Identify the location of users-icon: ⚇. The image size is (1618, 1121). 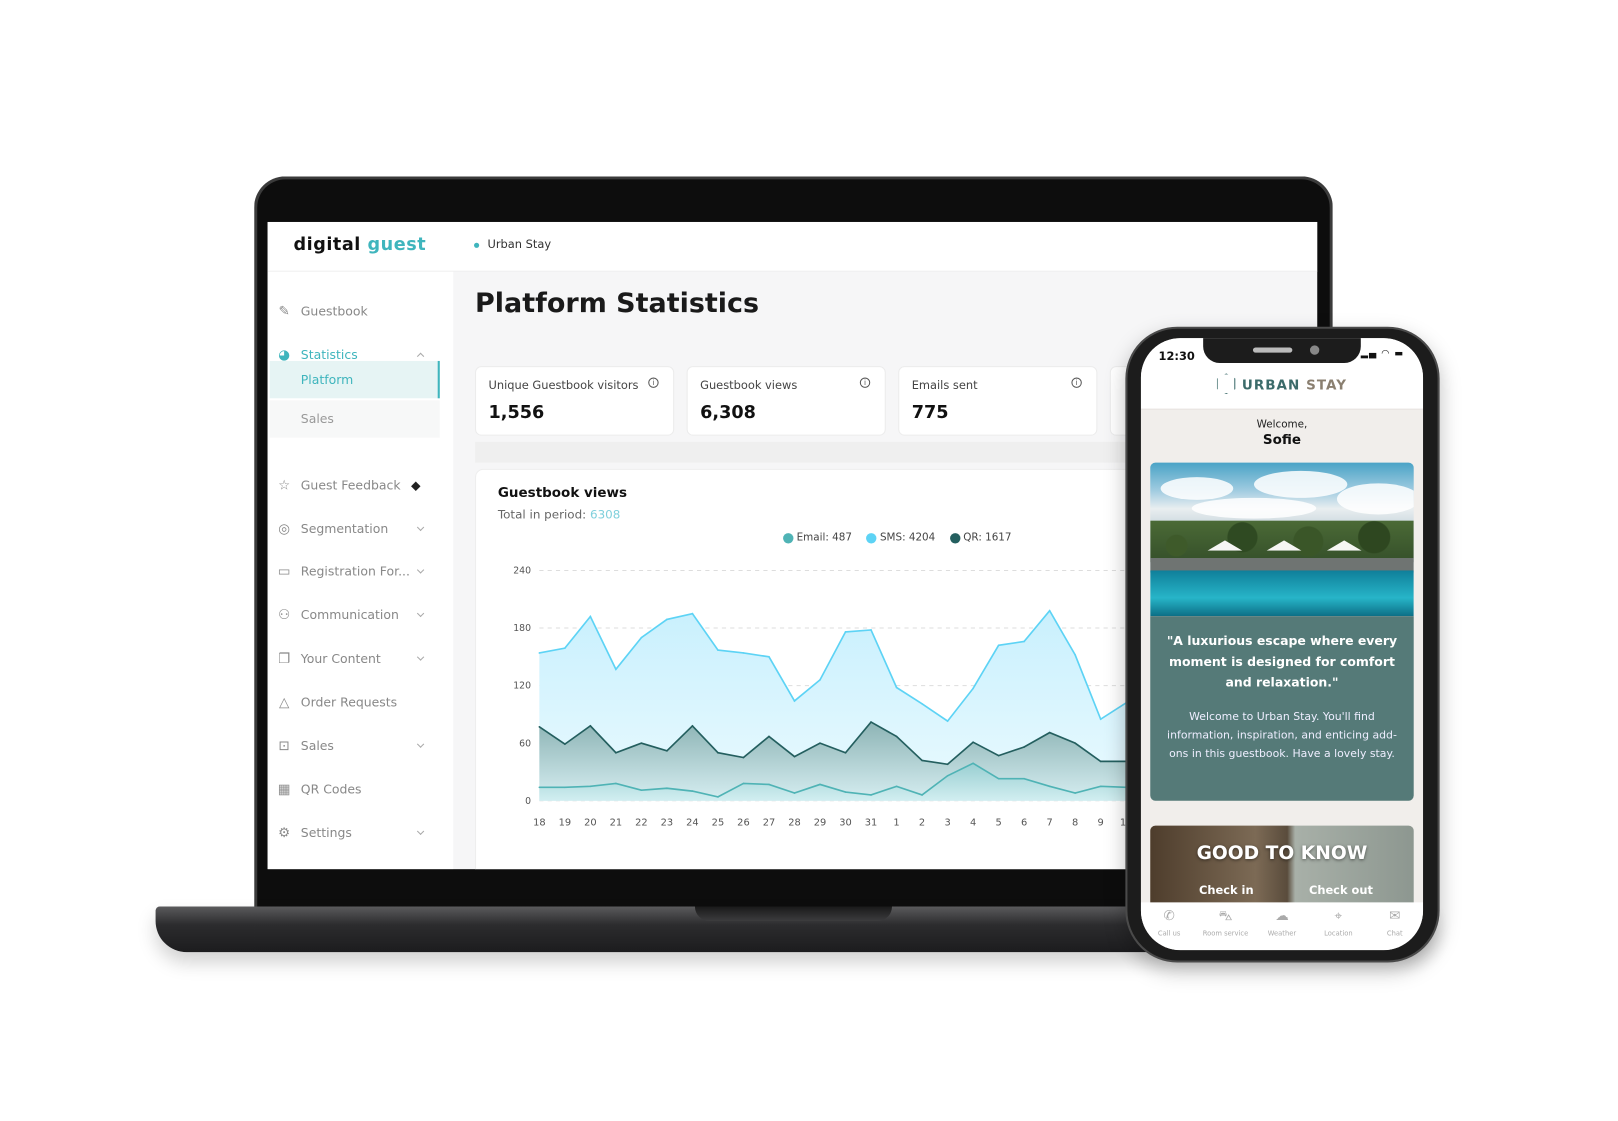
(284, 615).